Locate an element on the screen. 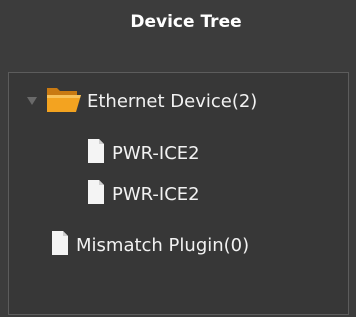 This screenshot has height=317, width=356. folder-open-icon is located at coordinates (66, 101).